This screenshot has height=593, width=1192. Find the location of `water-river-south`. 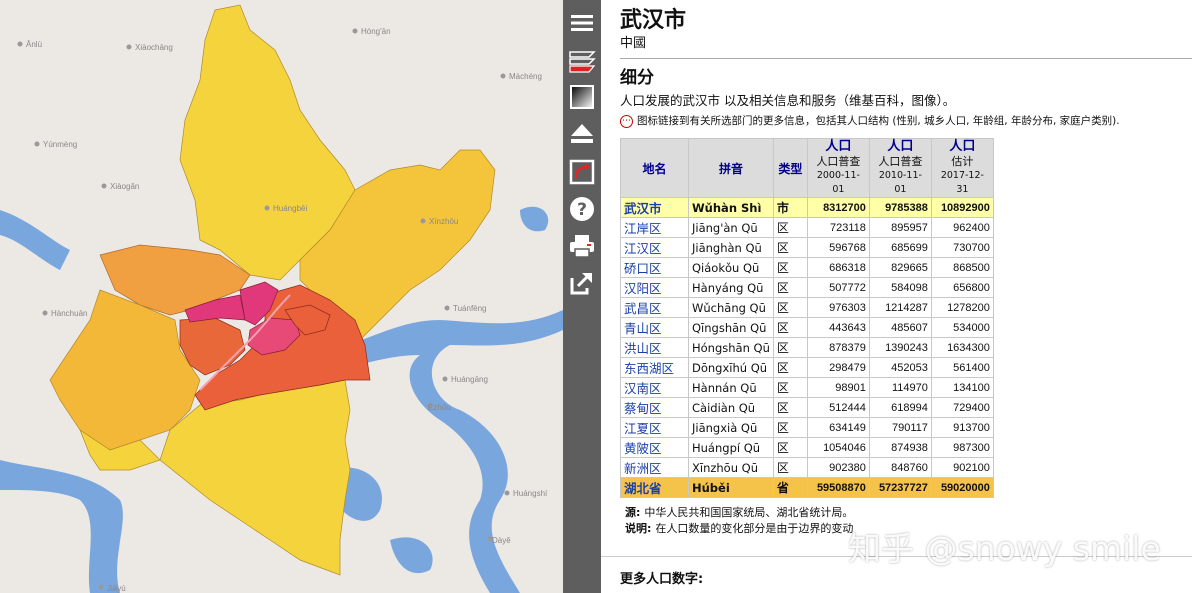

water-river-south is located at coordinates (61, 526).